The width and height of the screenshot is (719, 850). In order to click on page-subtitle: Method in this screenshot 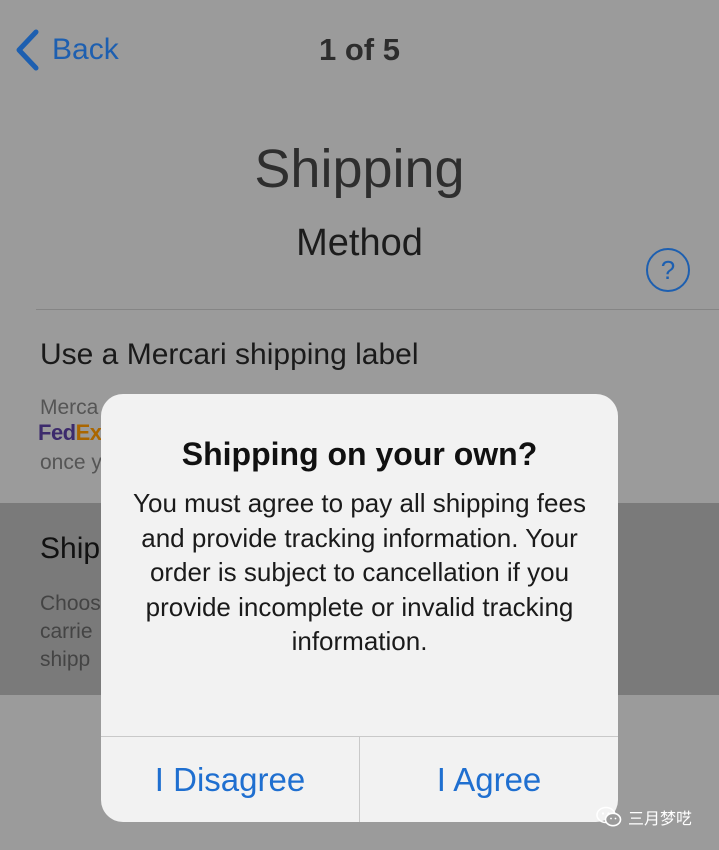, I will do `click(359, 243)`.